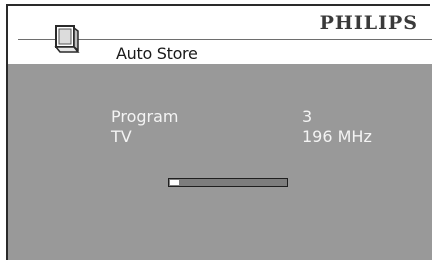  I want to click on search-progress-bar, so click(228, 182).